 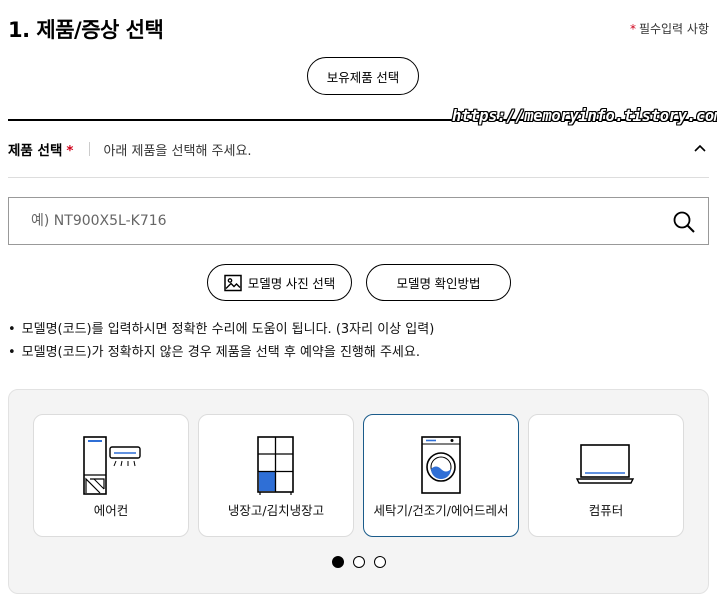 What do you see at coordinates (606, 510) in the screenshot?
I see `category-label: 컴퓨터` at bounding box center [606, 510].